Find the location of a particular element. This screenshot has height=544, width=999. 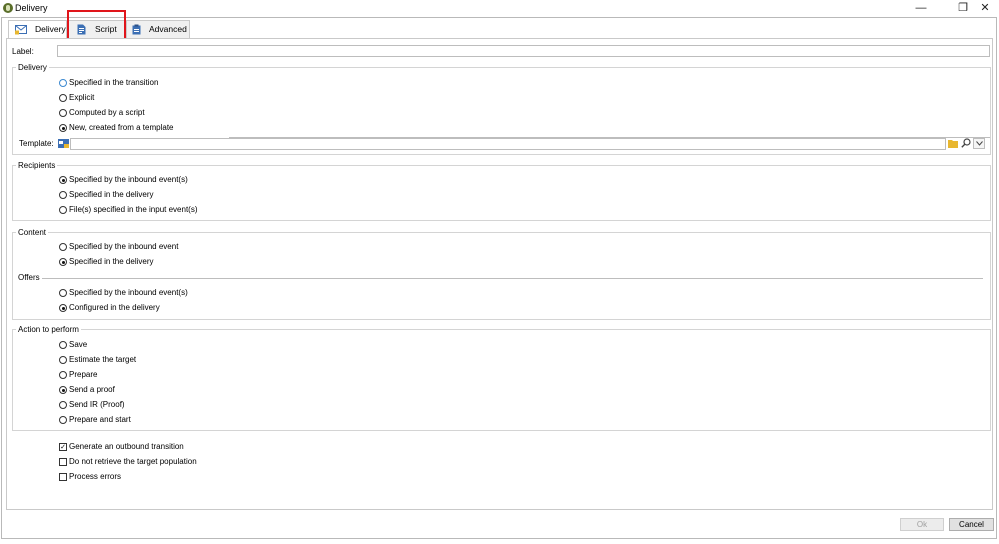

radio-recipients-files is located at coordinates (63, 210).